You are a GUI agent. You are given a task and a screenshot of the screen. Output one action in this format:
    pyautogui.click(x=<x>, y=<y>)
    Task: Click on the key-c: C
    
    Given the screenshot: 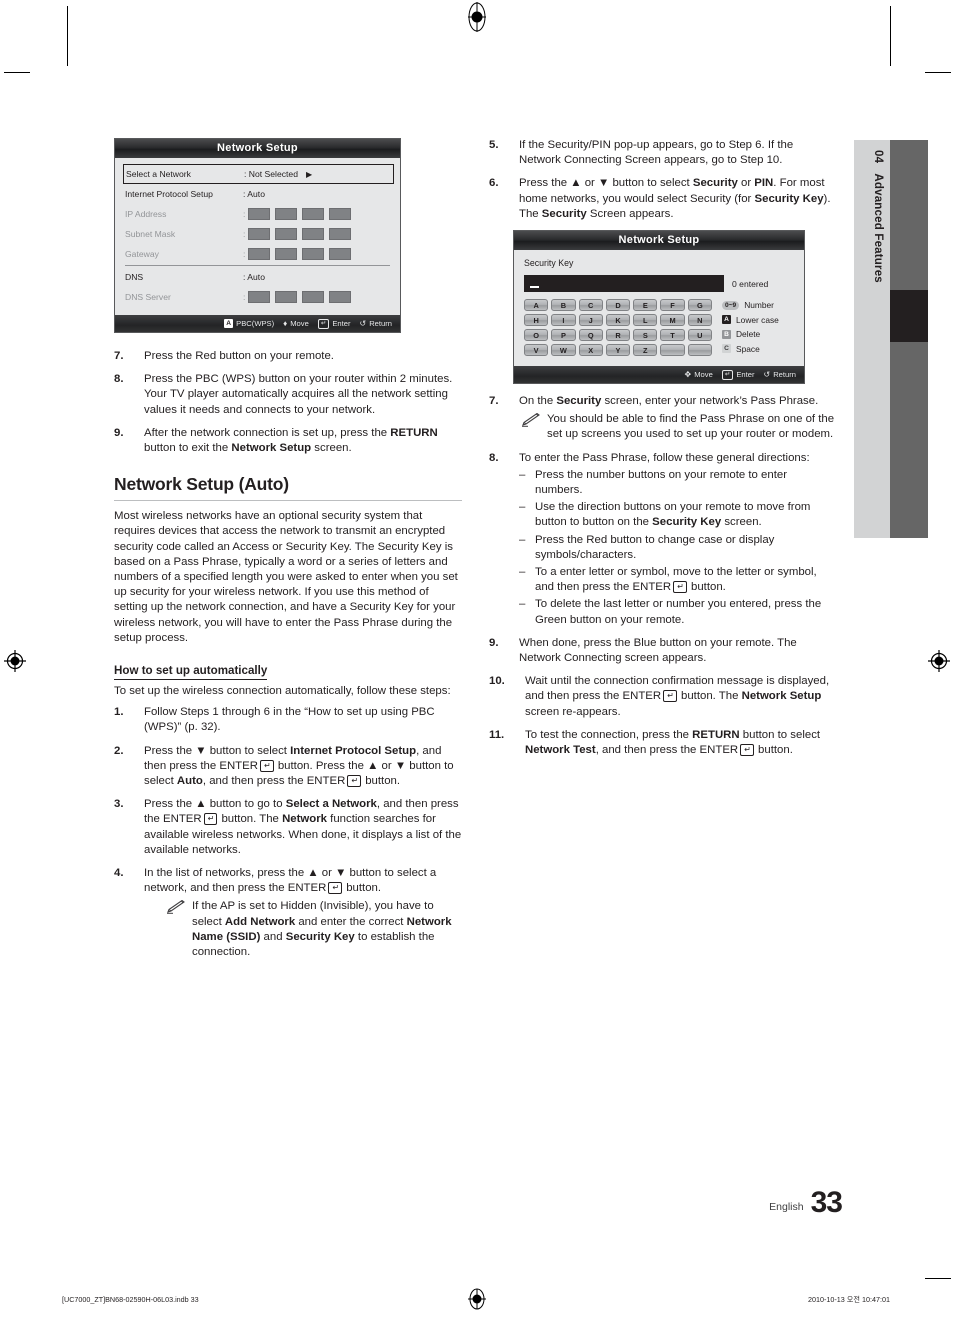 What is the action you would take?
    pyautogui.click(x=590, y=305)
    